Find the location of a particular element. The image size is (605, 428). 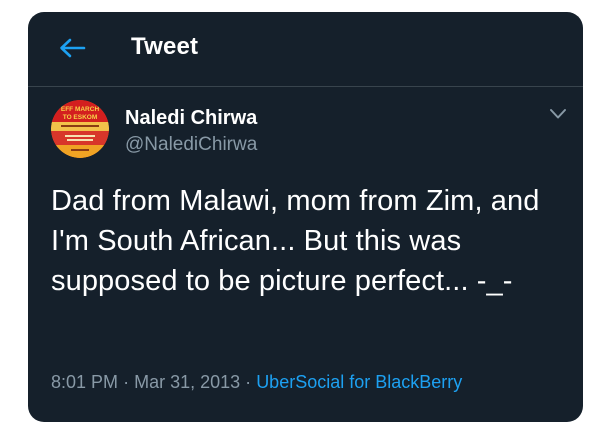

tweet-source-link: UberSocial for BlackBerry is located at coordinates (359, 382).